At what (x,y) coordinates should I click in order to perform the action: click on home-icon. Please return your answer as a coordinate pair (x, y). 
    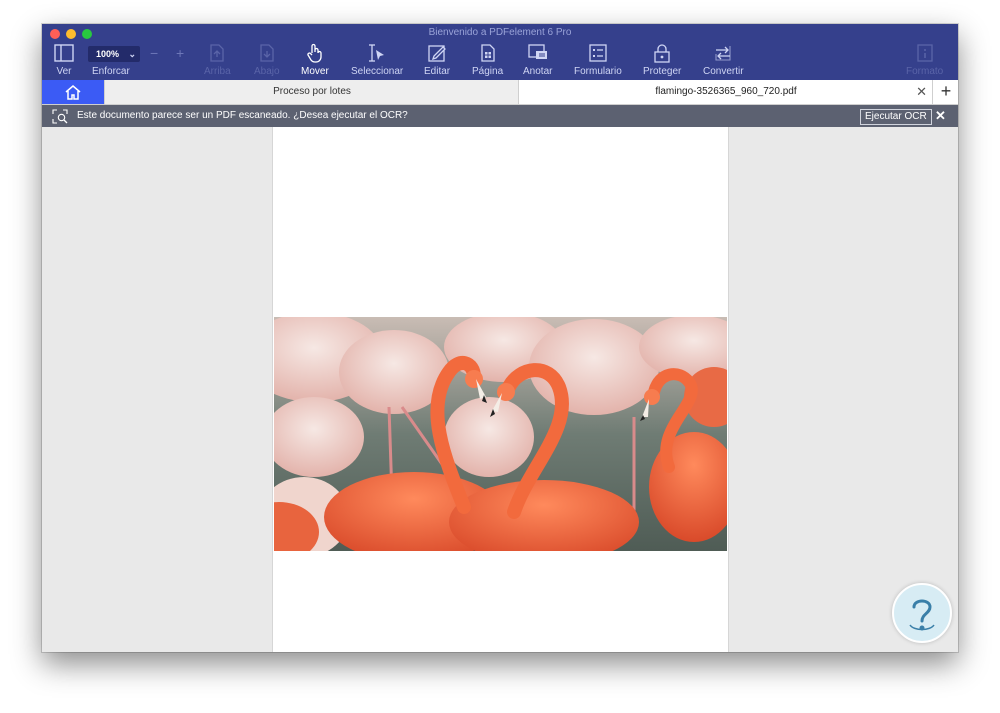
    Looking at the image, I should click on (73, 92).